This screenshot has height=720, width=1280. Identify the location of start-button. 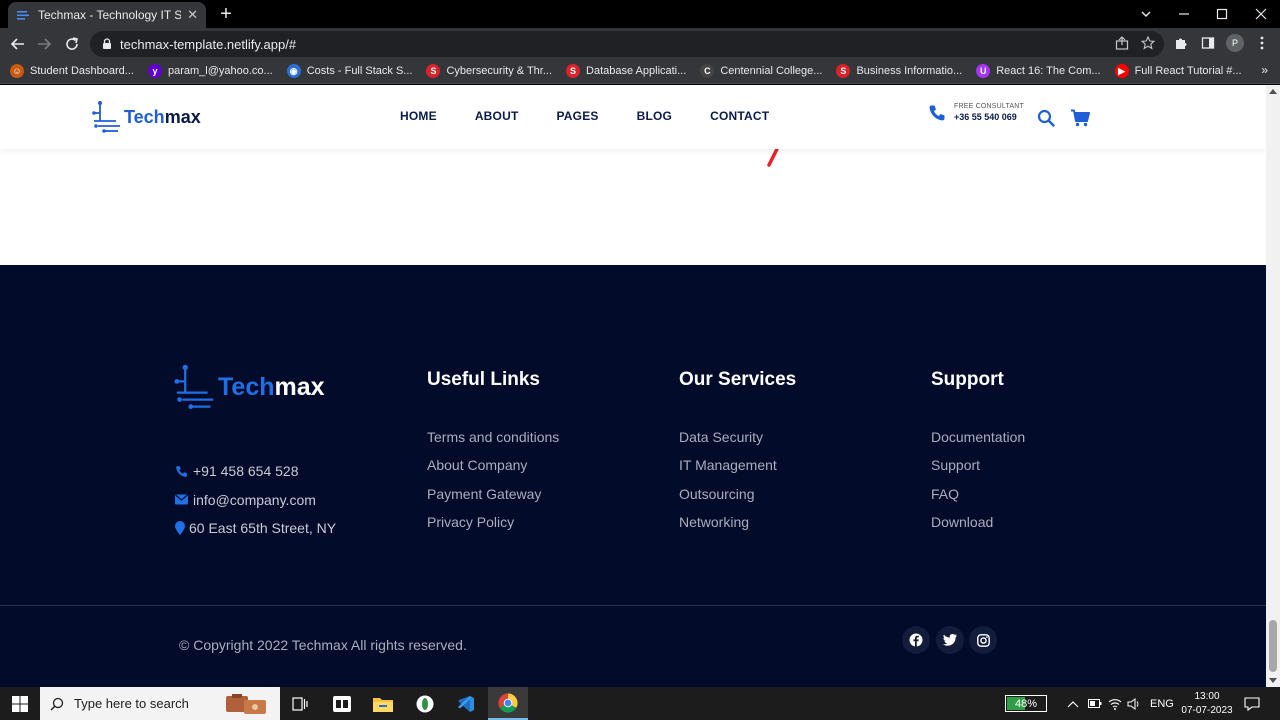
(20, 703).